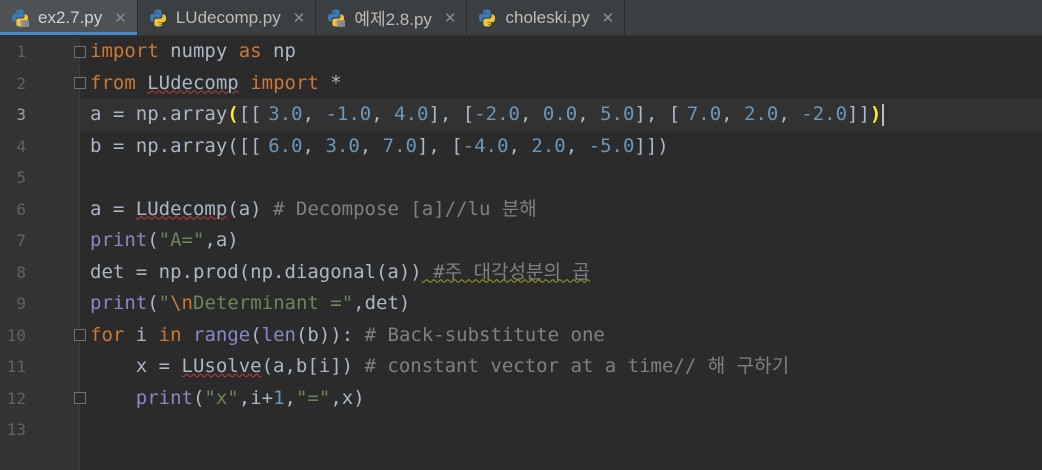 The width and height of the screenshot is (1042, 470). What do you see at coordinates (279, 397) in the screenshot?
I see `number: 1` at bounding box center [279, 397].